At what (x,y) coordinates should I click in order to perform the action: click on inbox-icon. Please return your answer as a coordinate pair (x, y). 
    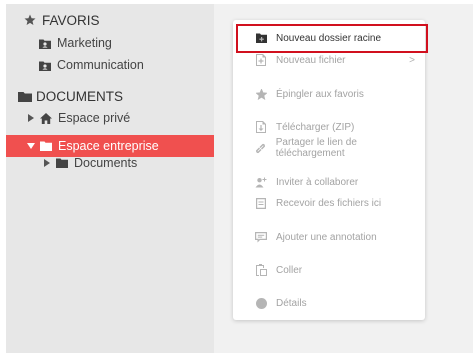
    Looking at the image, I should click on (261, 203).